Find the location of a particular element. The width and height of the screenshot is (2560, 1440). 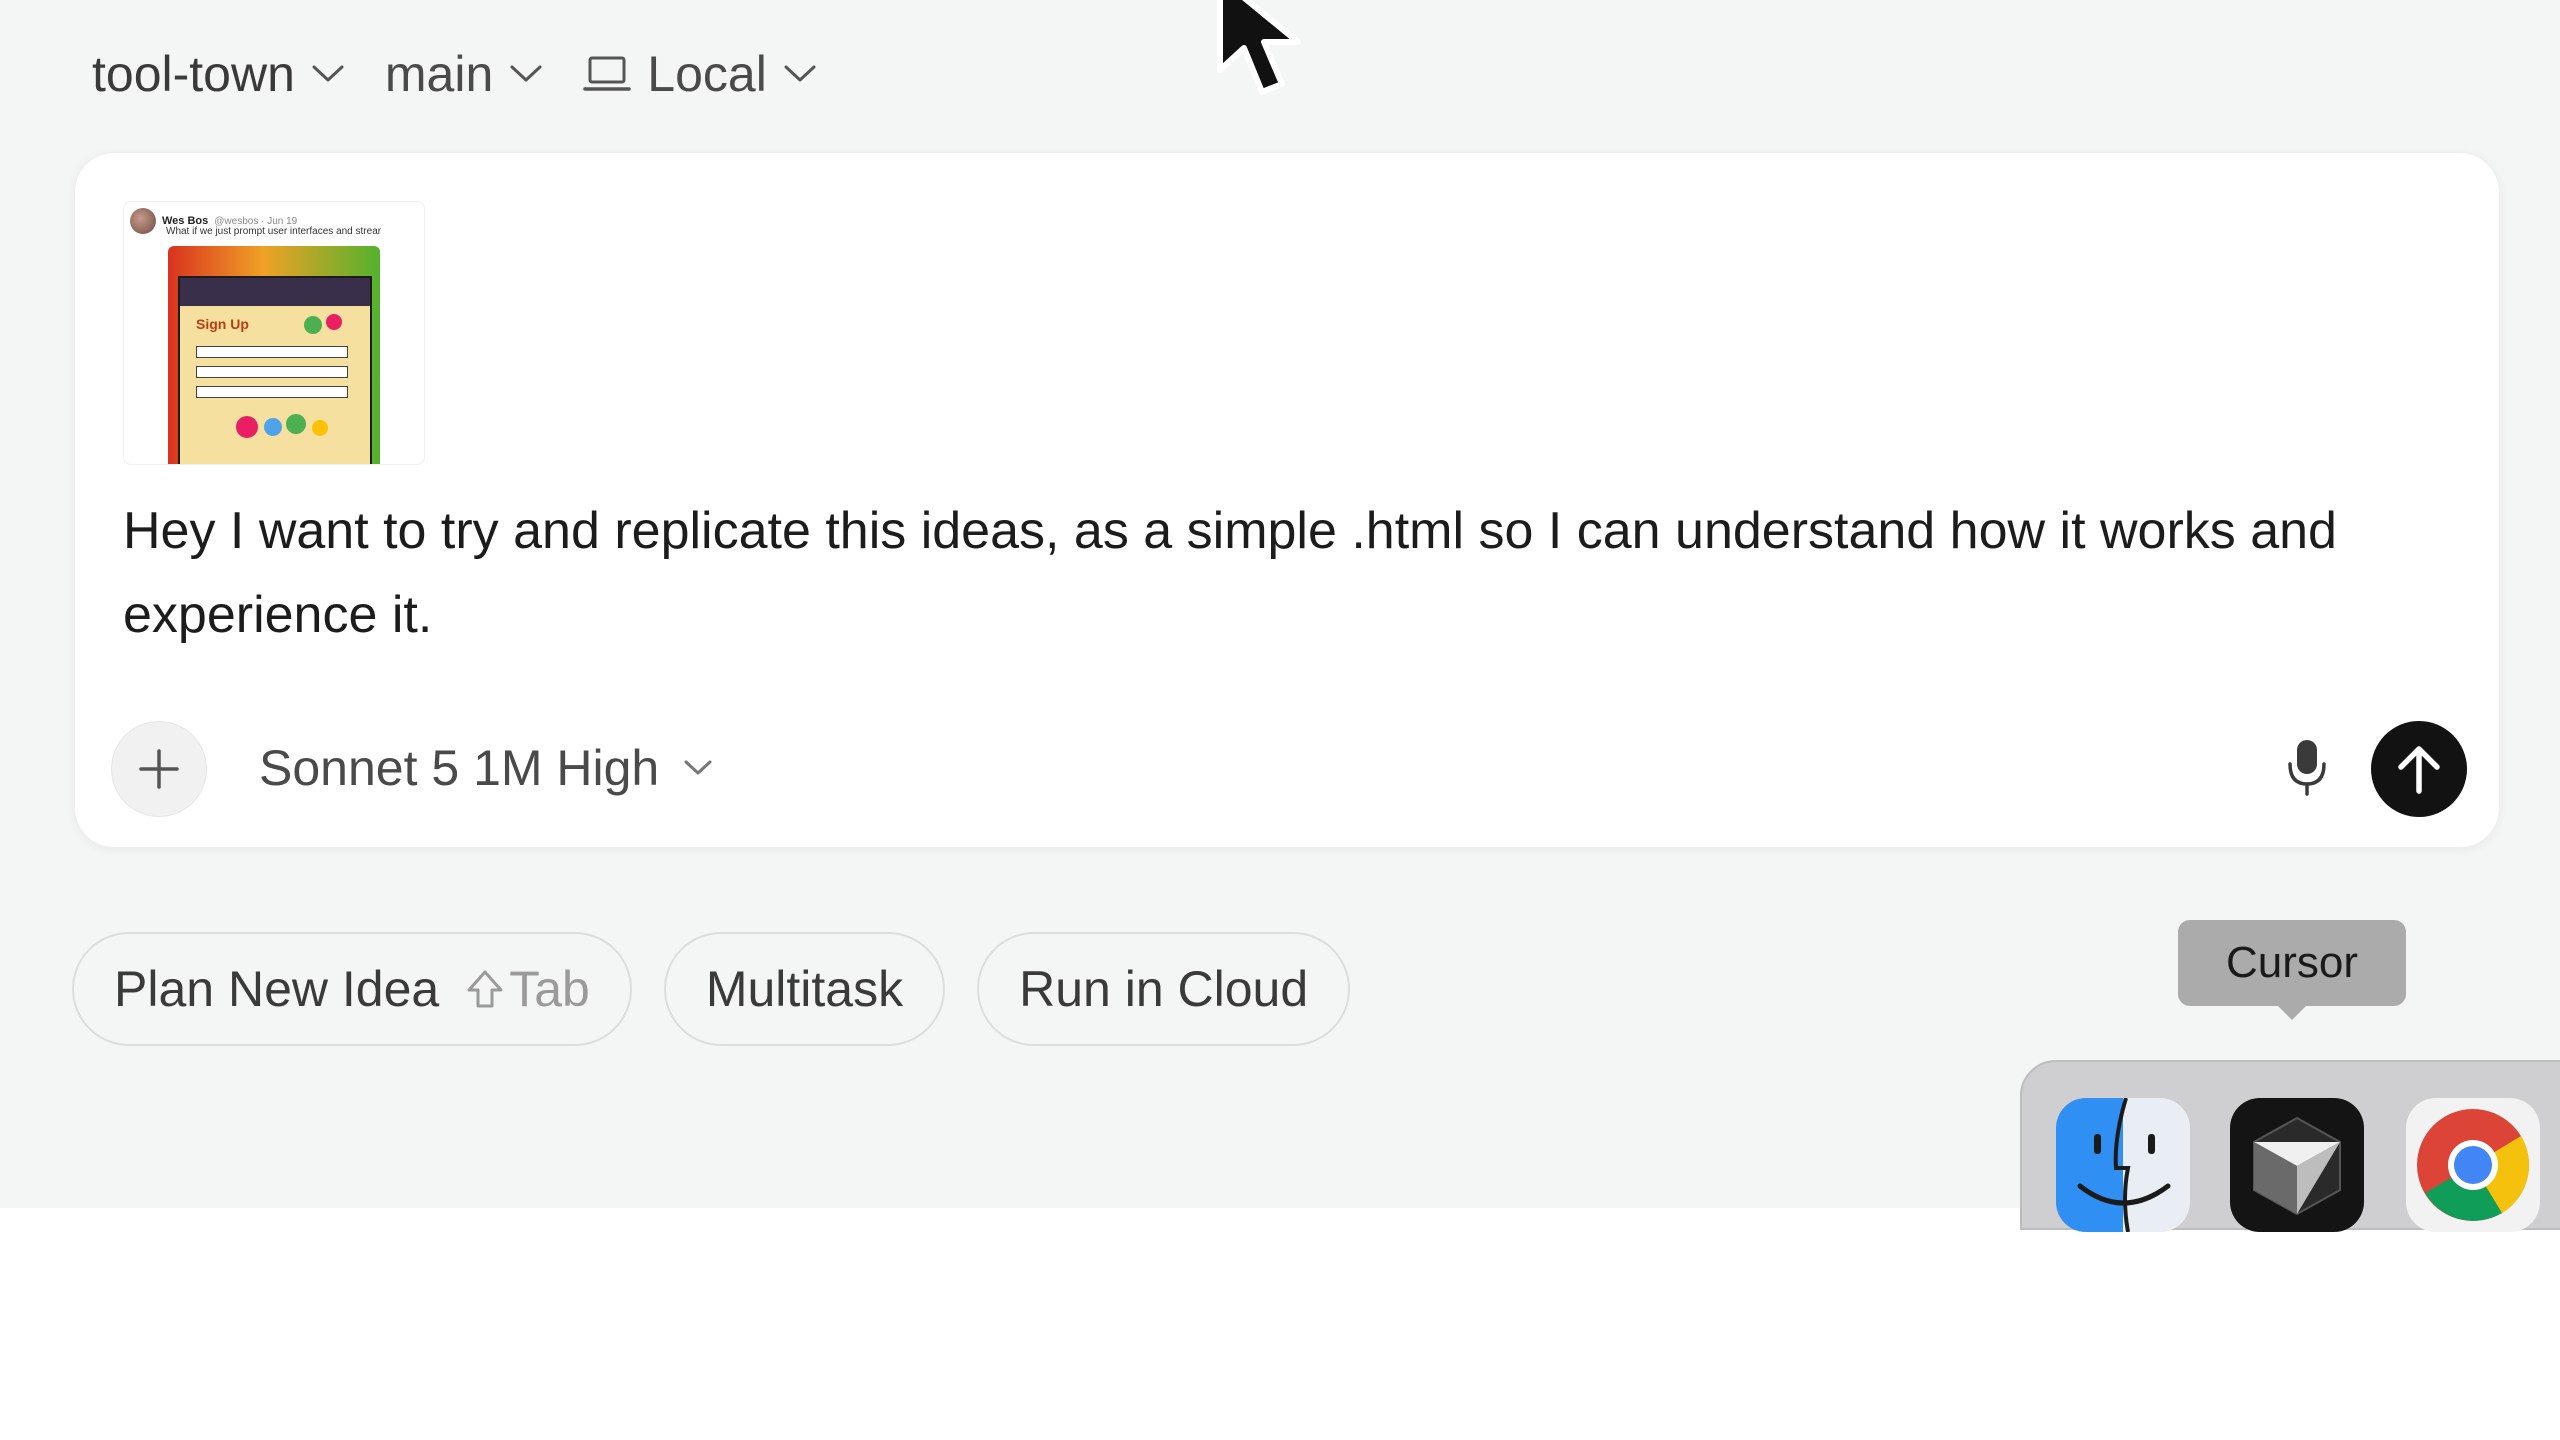

add-attachment-button is located at coordinates (159, 769).